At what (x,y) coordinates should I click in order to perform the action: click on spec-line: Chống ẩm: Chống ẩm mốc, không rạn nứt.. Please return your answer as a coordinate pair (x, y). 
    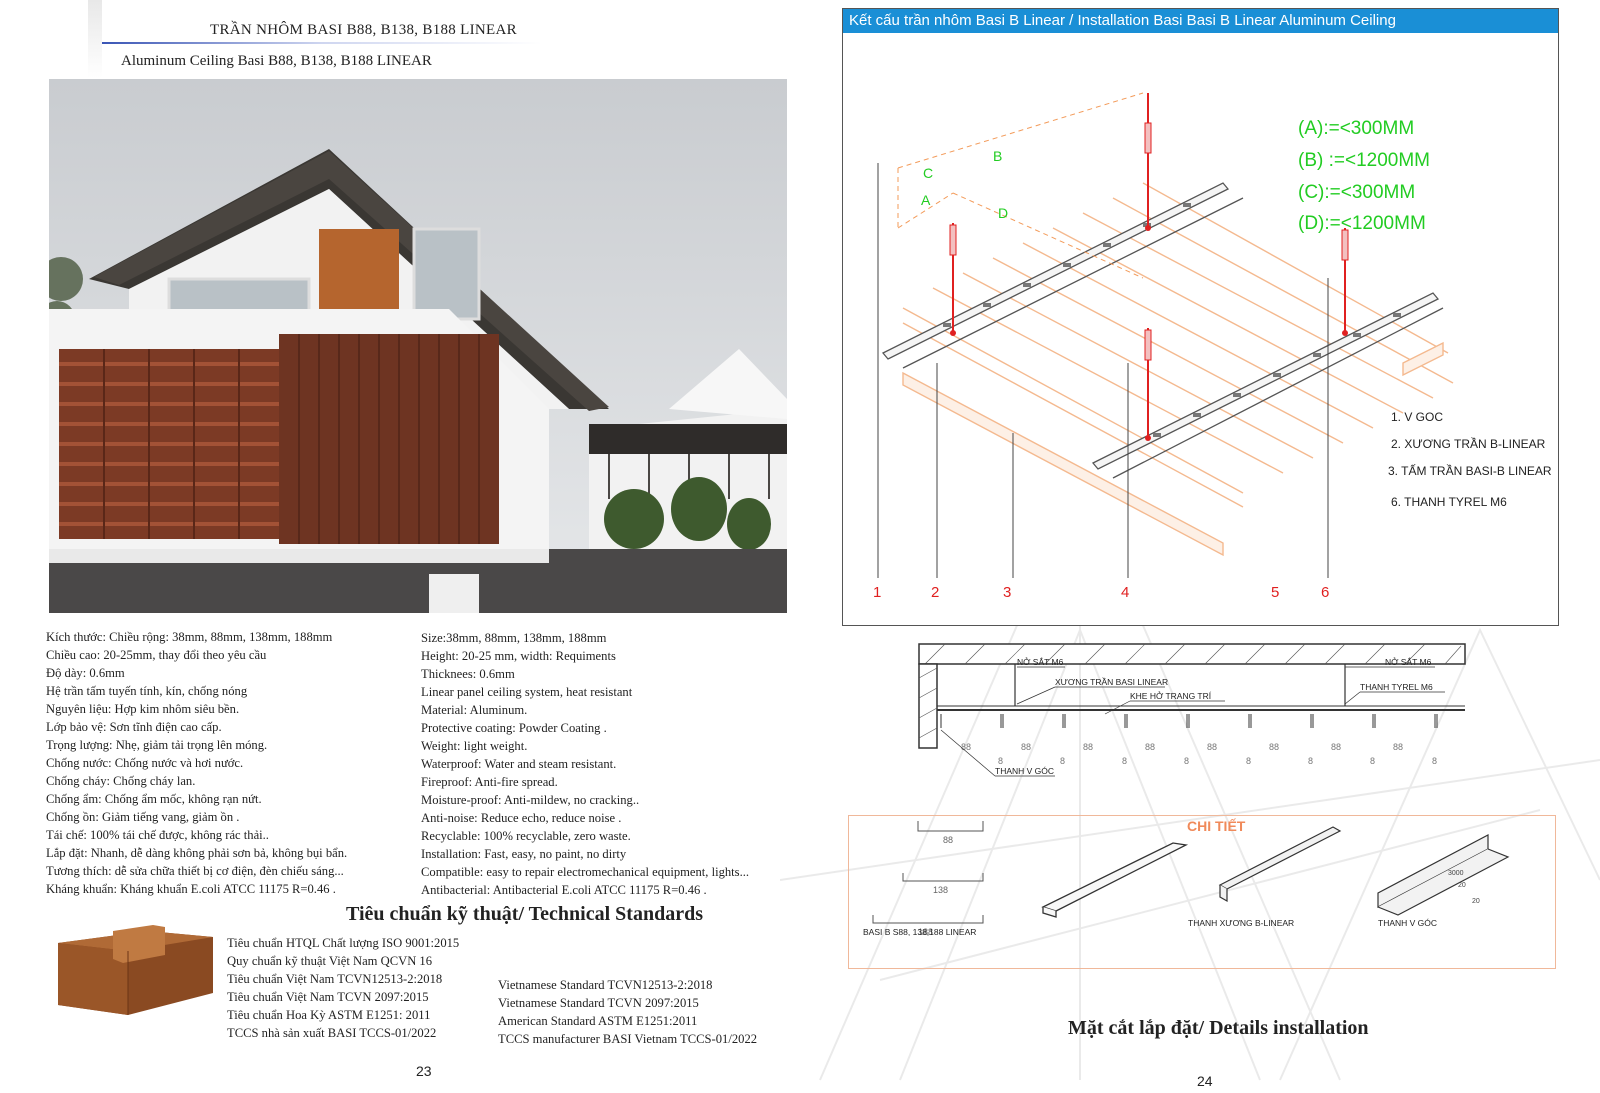
    Looking at the image, I should click on (154, 799).